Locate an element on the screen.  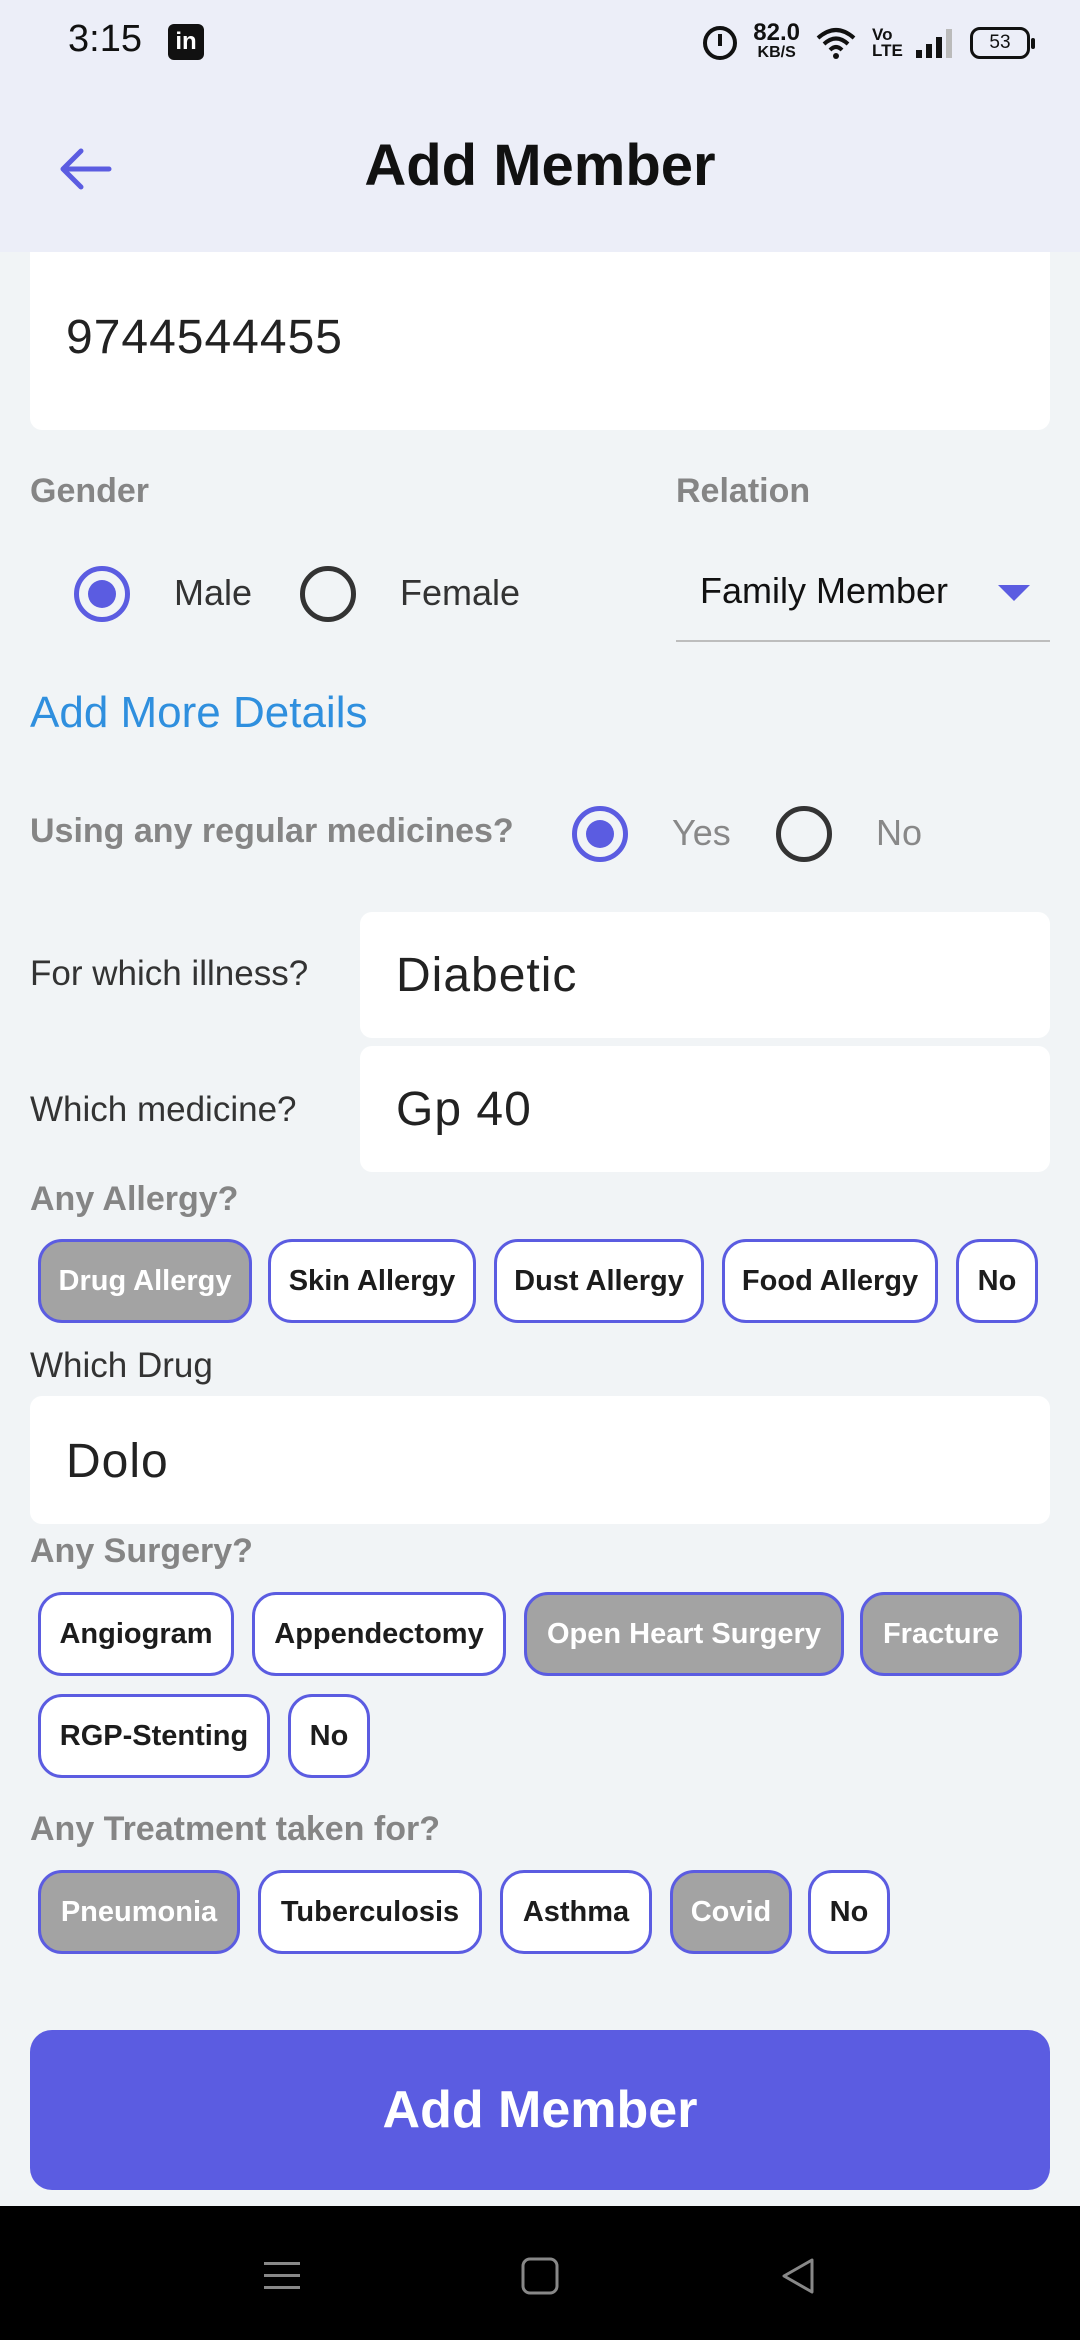
surgery-chip: No is located at coordinates (329, 1736).